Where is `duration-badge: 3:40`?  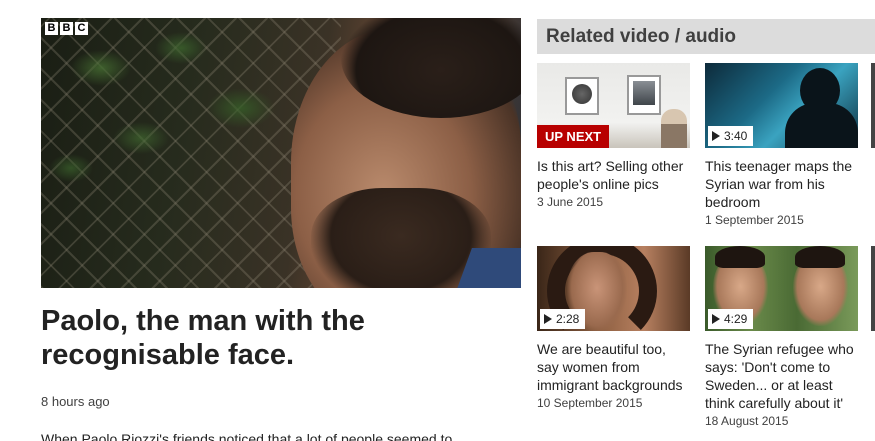 duration-badge: 3:40 is located at coordinates (731, 136).